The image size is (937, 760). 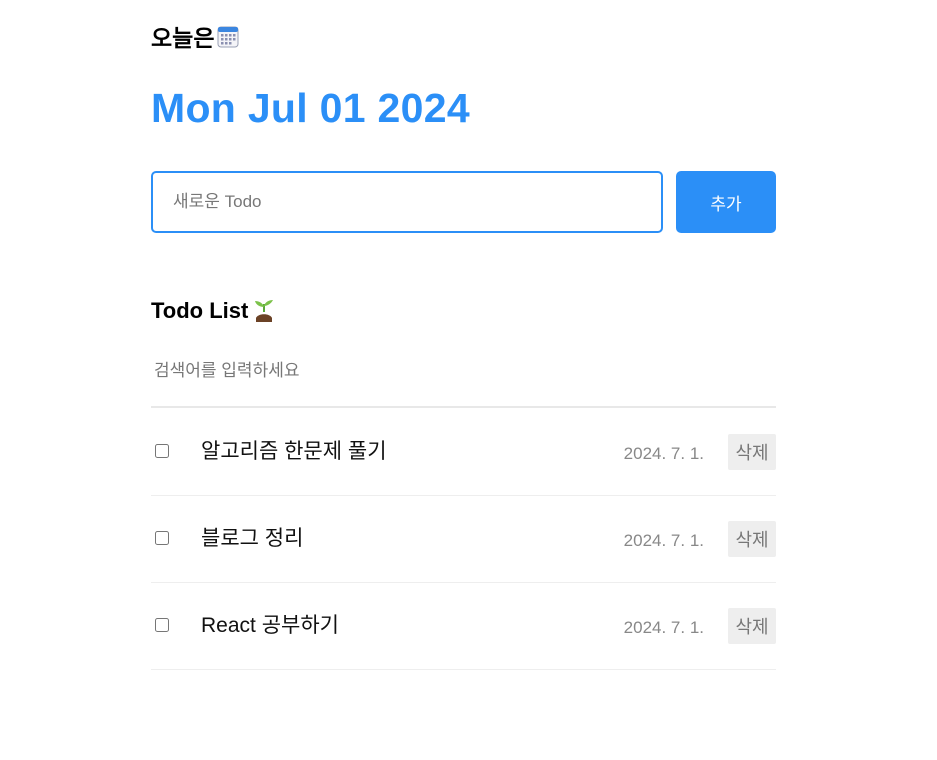 I want to click on todo-item: 블로그 정리 2024. 7. 1. 삭제, so click(x=463, y=539).